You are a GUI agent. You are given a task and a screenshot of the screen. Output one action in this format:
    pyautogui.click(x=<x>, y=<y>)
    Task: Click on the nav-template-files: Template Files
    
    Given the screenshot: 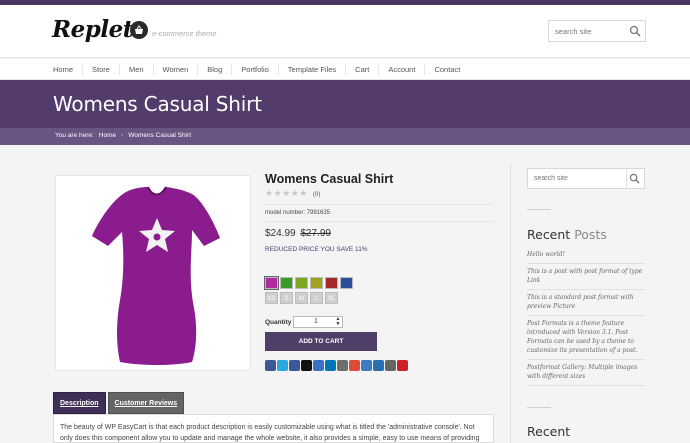 What is the action you would take?
    pyautogui.click(x=311, y=69)
    